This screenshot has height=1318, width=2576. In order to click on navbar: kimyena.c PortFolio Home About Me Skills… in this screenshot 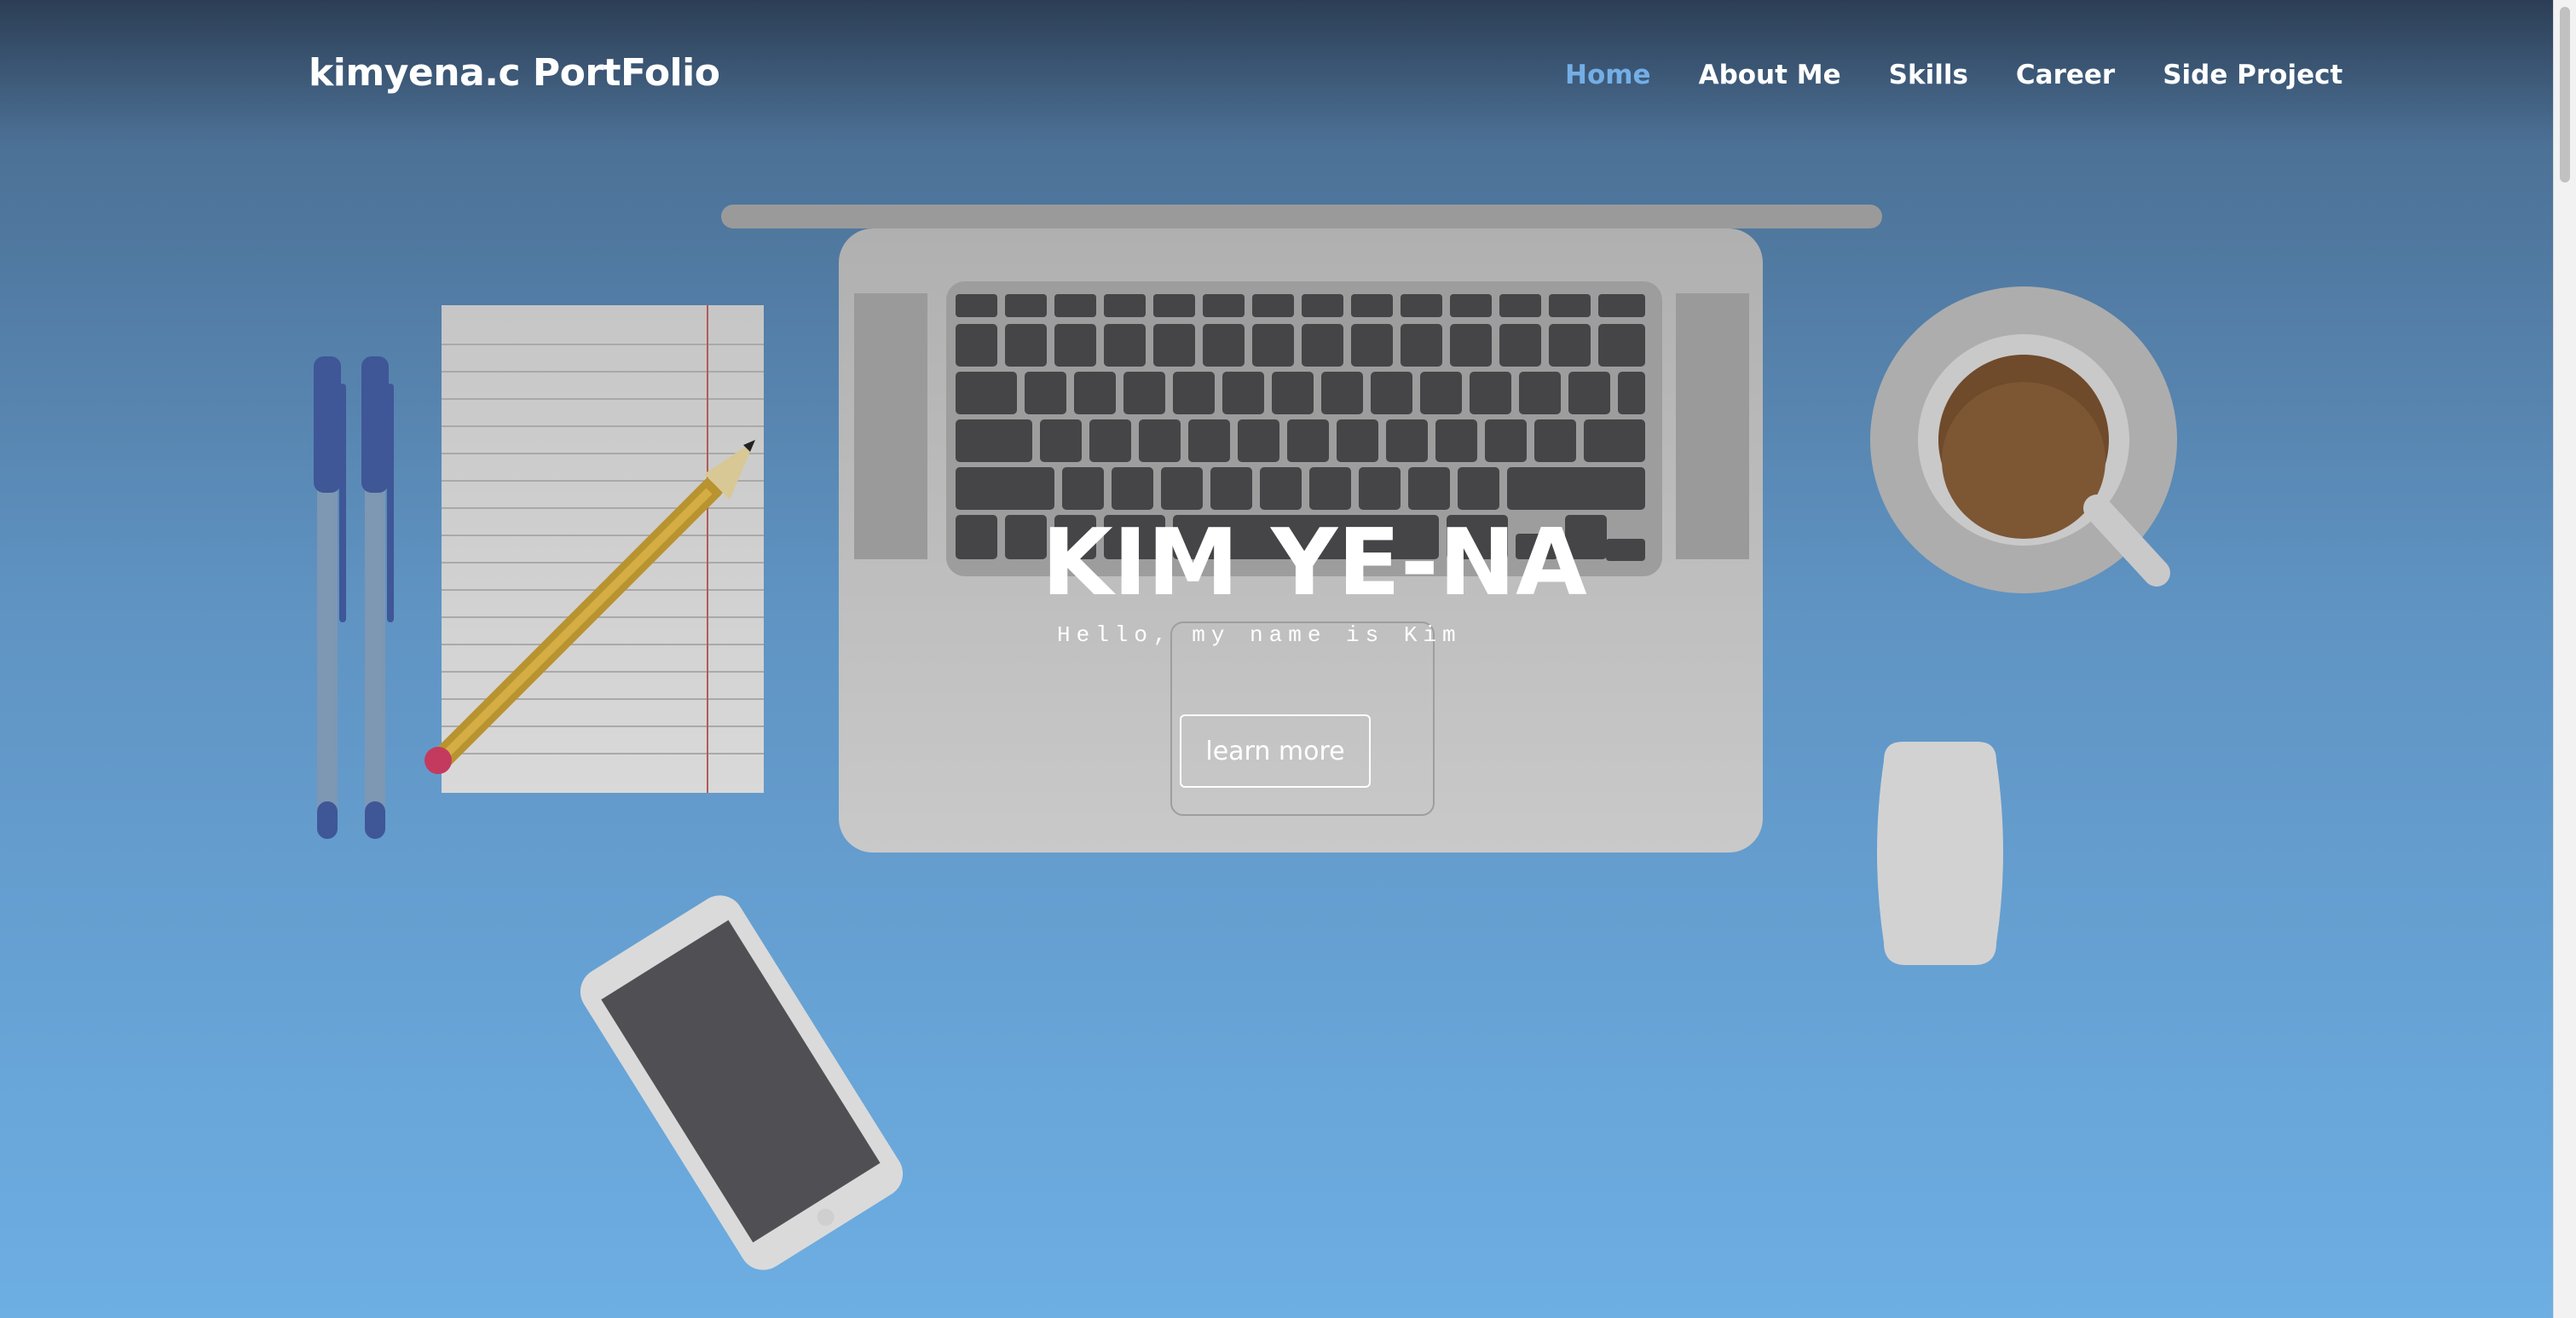, I will do `click(1277, 75)`.